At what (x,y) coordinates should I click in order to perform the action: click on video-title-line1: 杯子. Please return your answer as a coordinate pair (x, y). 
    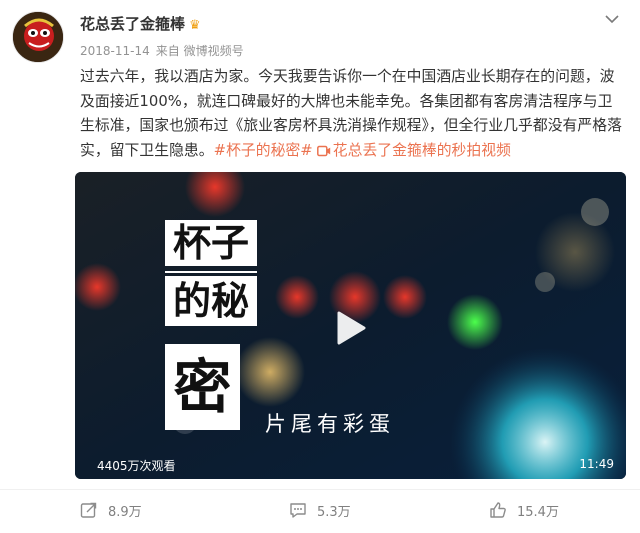
    Looking at the image, I should click on (211, 243).